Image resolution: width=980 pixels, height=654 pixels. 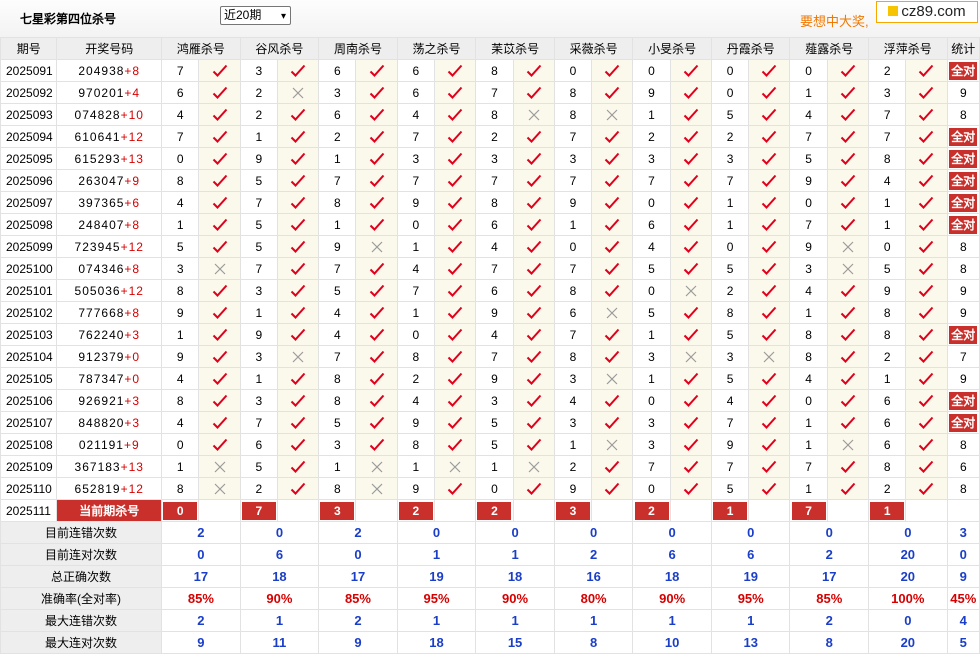 What do you see at coordinates (730, 290) in the screenshot?
I see `kill-number-cell: 2` at bounding box center [730, 290].